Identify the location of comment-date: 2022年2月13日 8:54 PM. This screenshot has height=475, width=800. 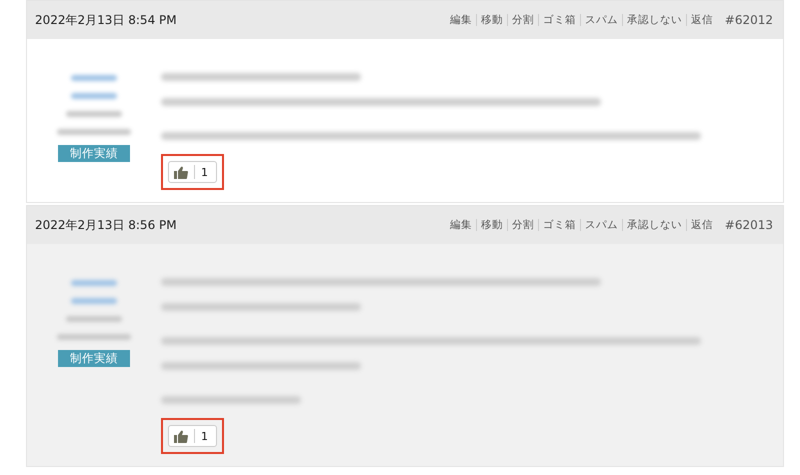
(106, 20).